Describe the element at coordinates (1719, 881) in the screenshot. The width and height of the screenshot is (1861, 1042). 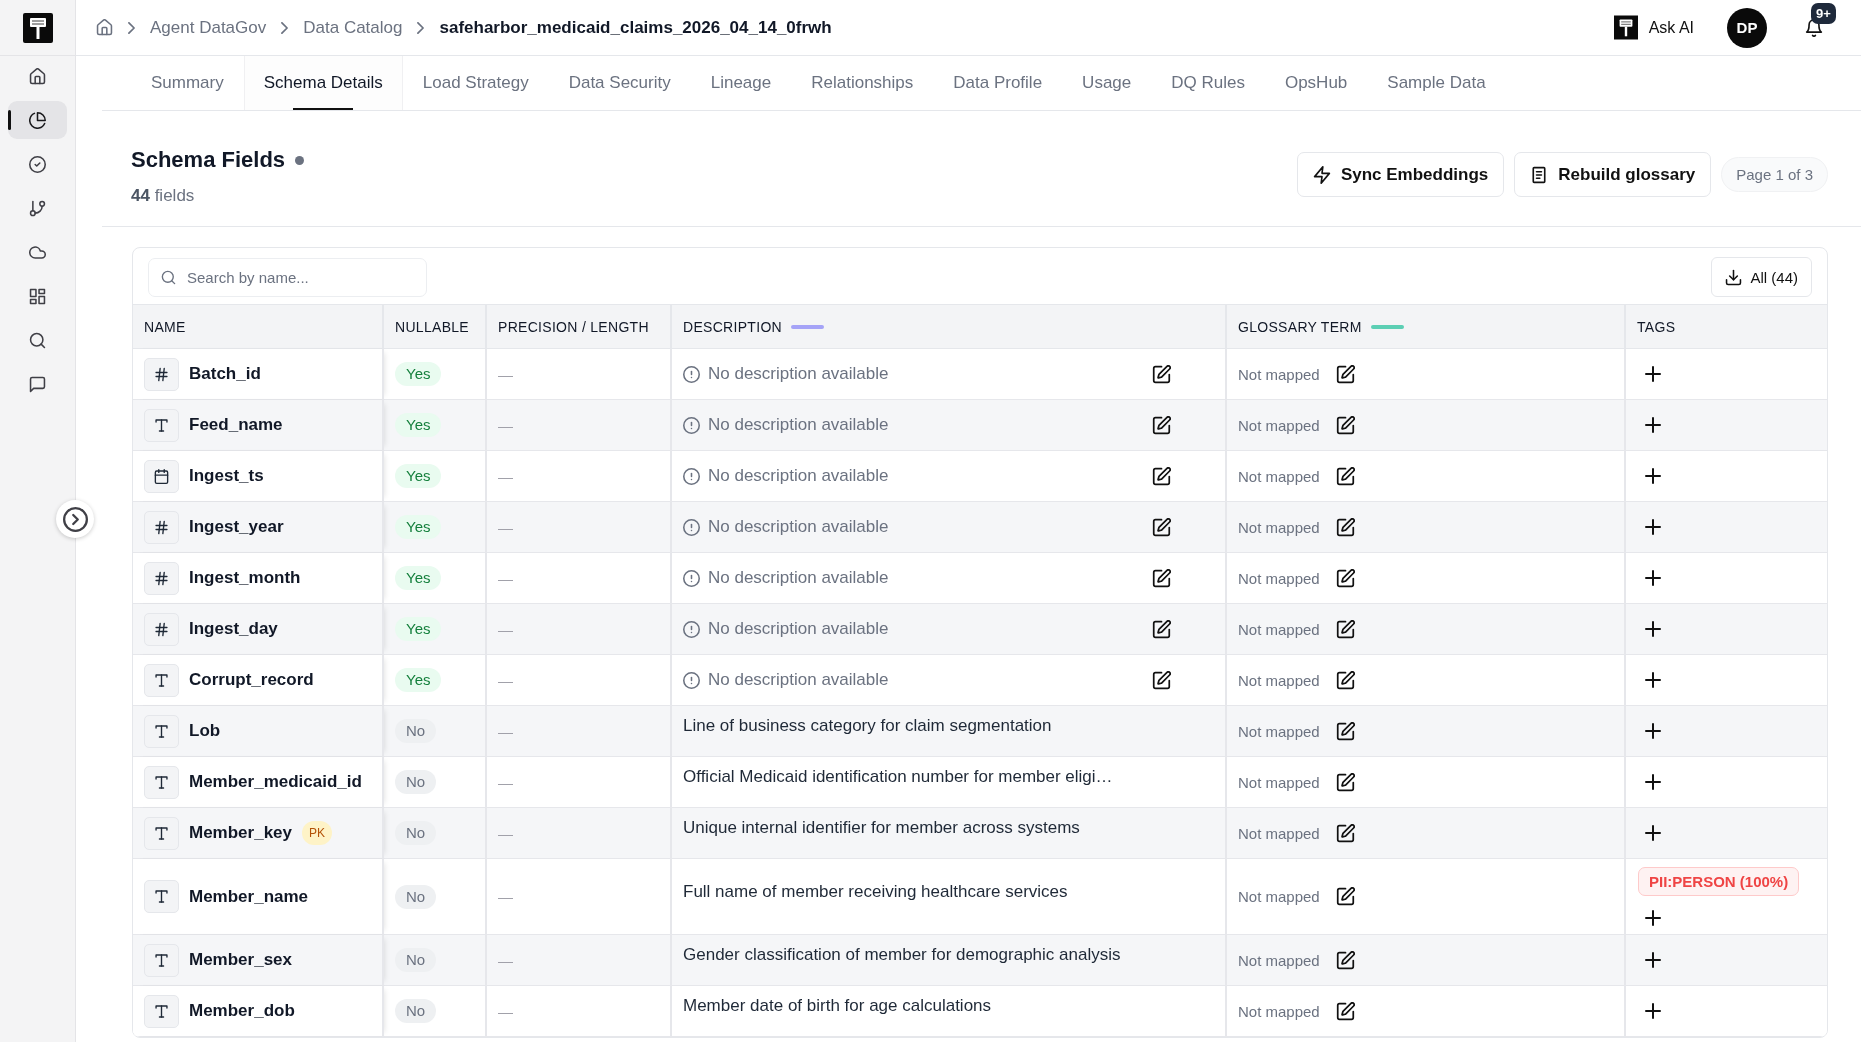
I see `tag-chip: PII:PERSON (100%)` at that location.